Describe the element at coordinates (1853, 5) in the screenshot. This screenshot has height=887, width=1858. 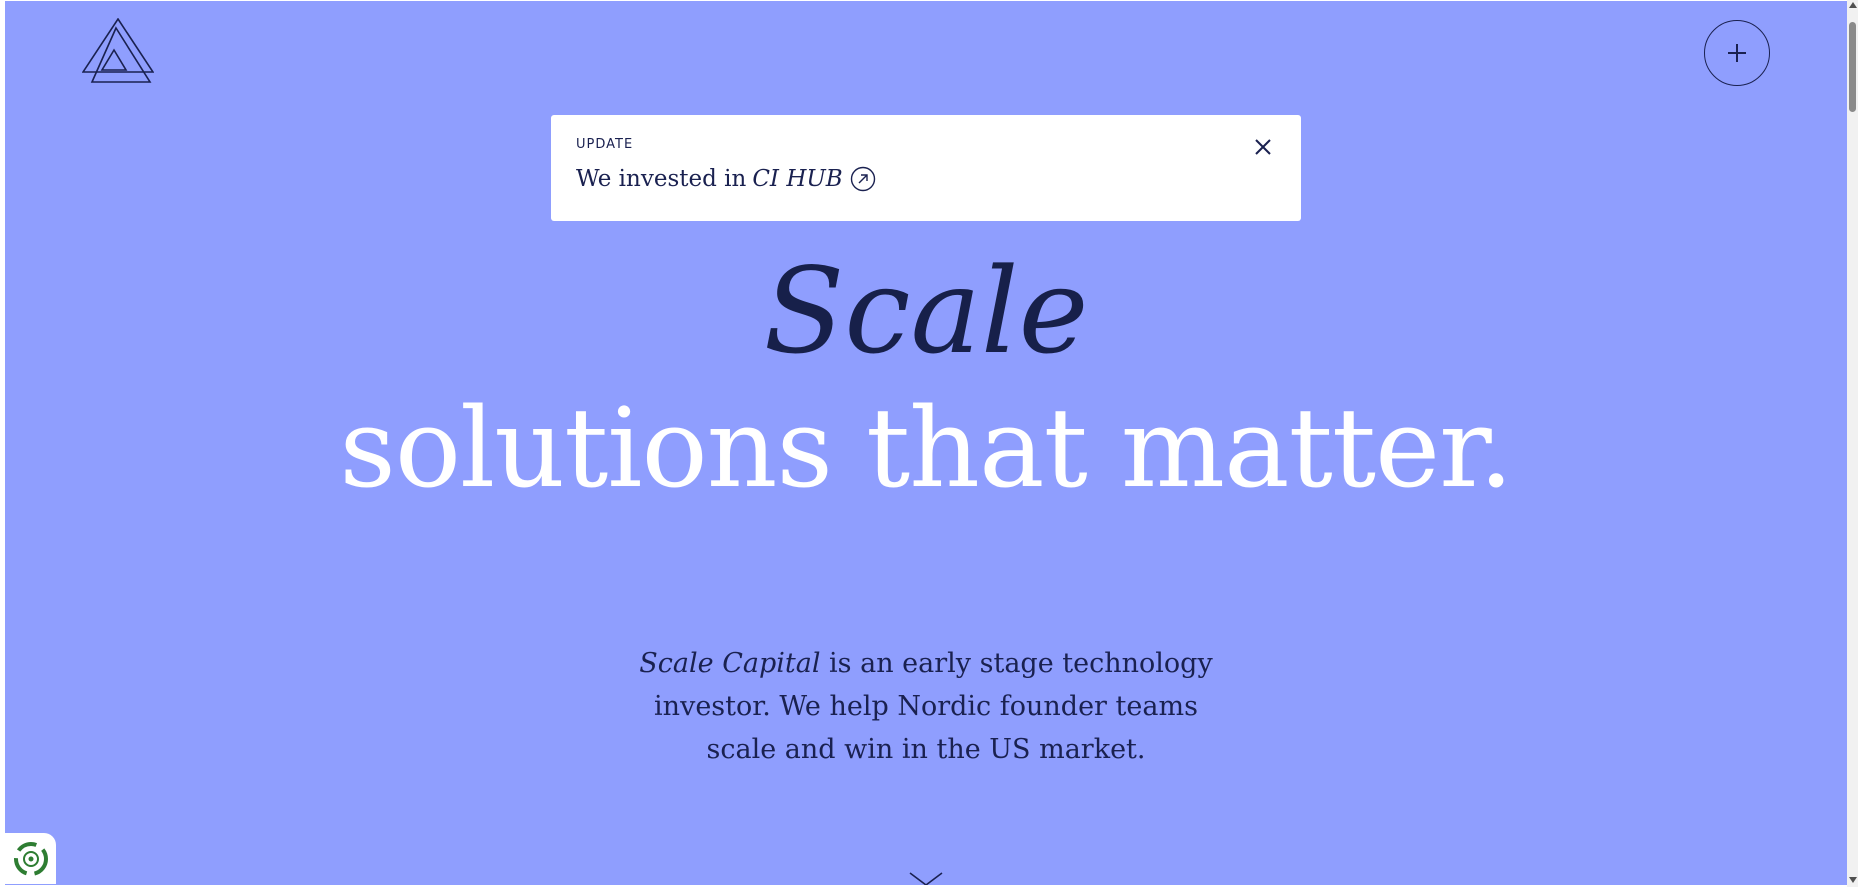
I see `scroll-up-arrow` at that location.